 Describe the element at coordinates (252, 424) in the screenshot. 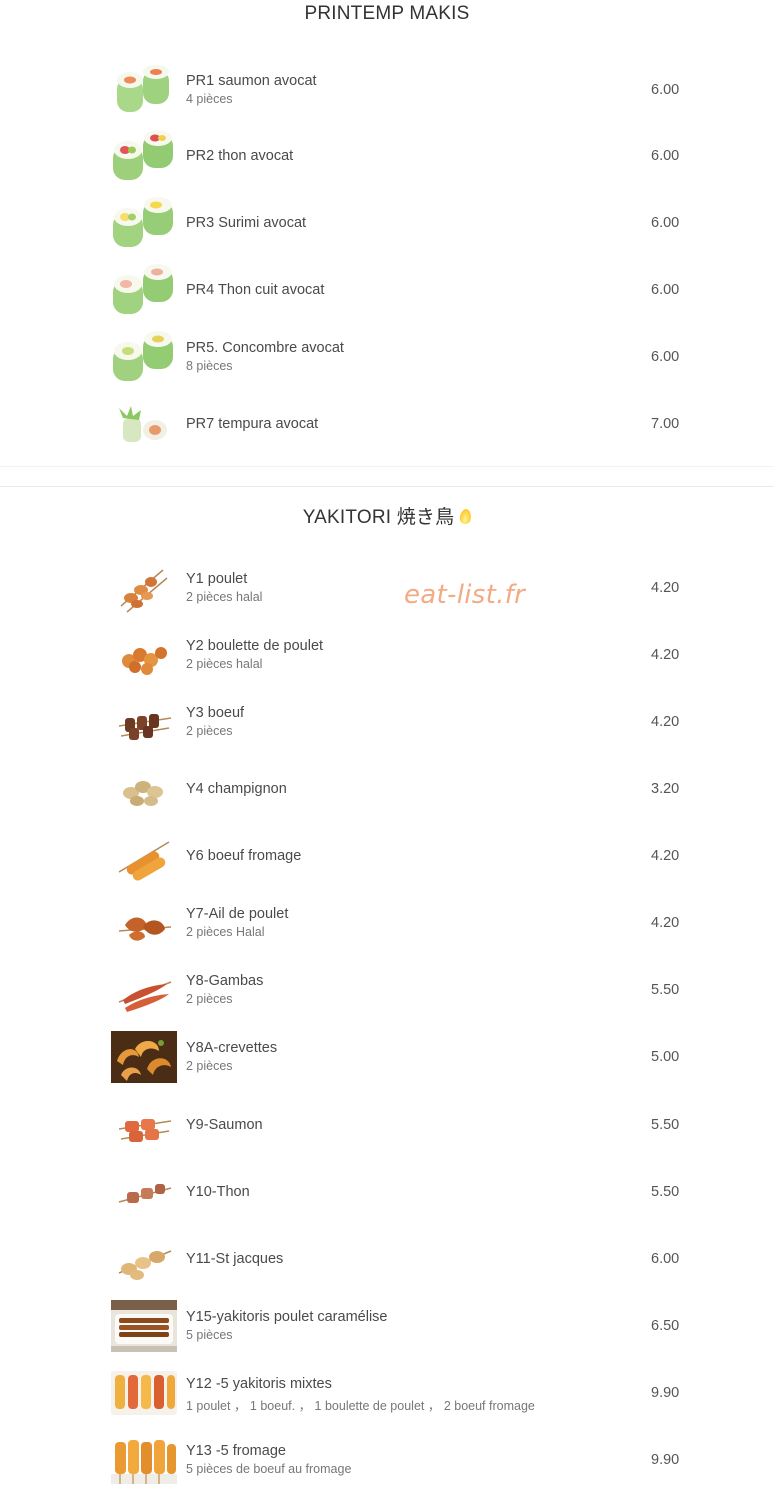

I see `item-name: PR7 tempura avocat` at that location.